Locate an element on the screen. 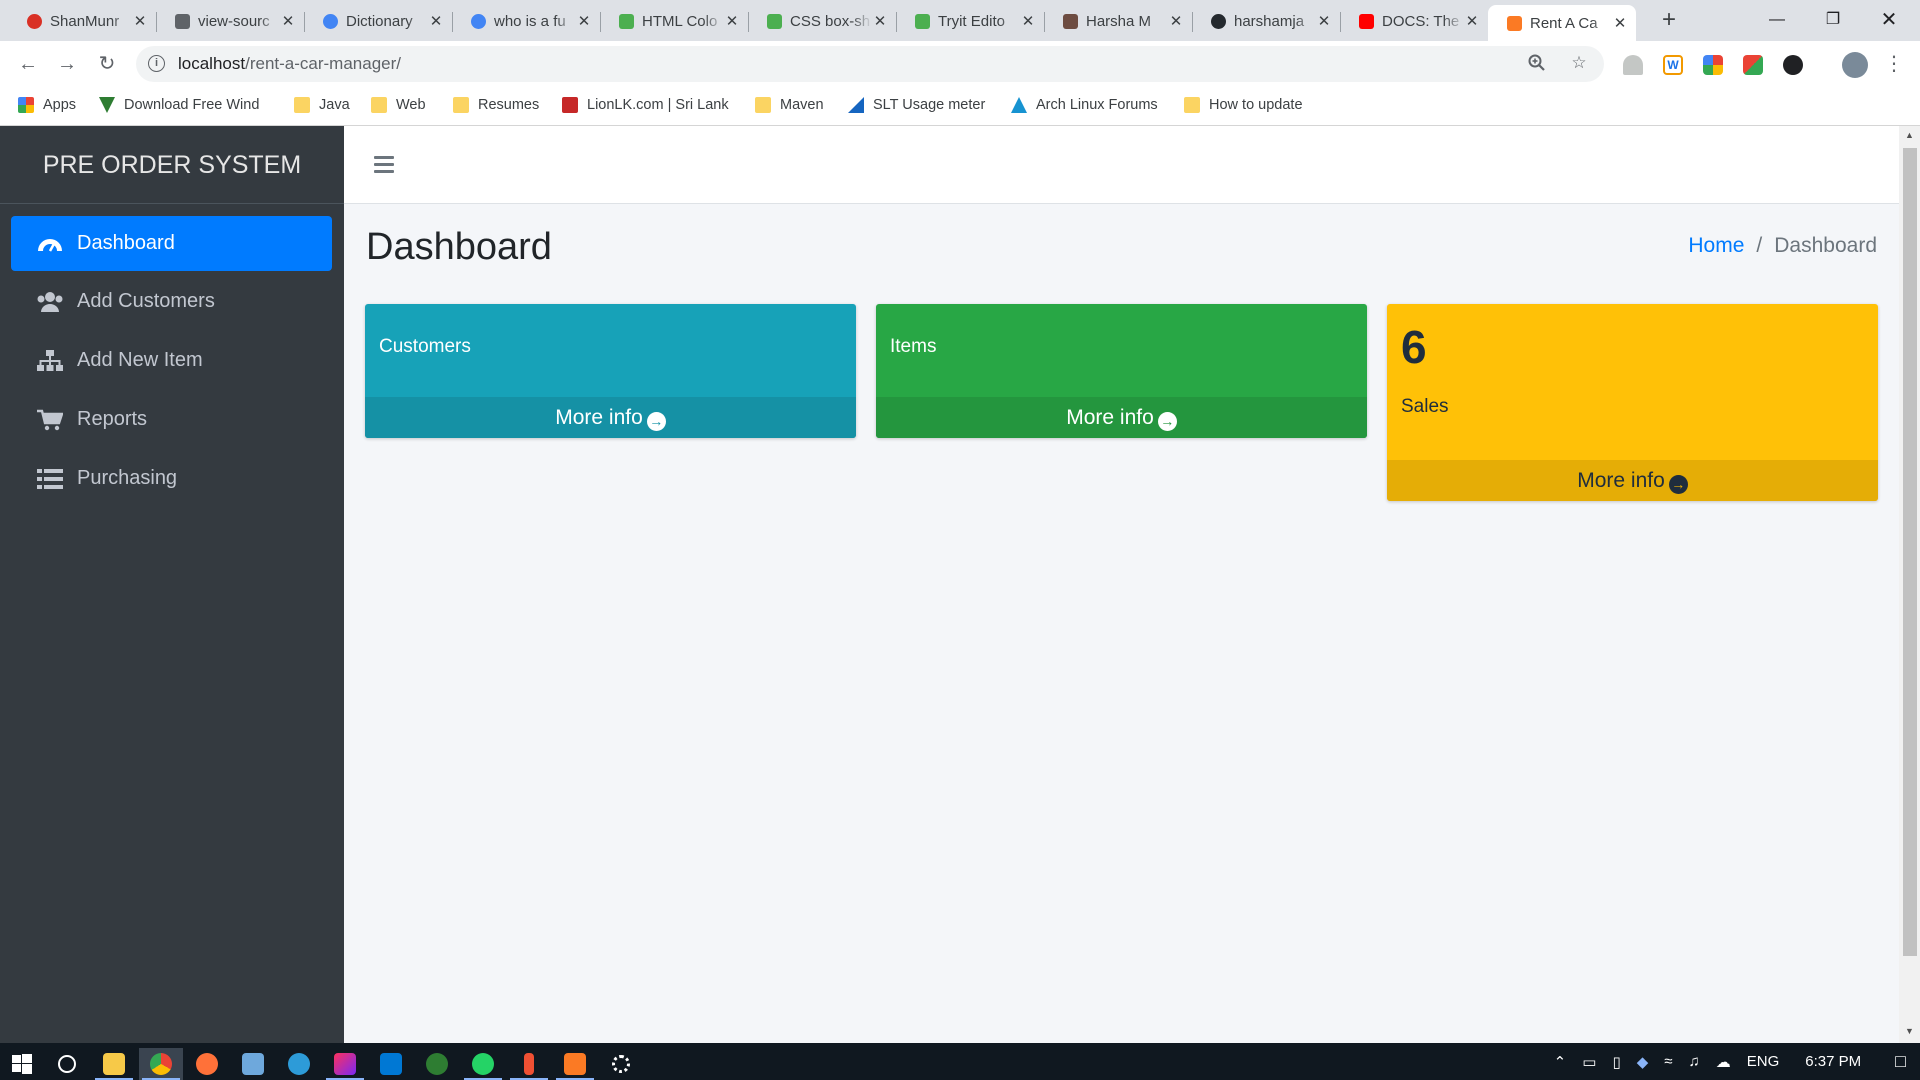 The height and width of the screenshot is (1080, 1920). onedrive-icon: ☁ is located at coordinates (1723, 1062).